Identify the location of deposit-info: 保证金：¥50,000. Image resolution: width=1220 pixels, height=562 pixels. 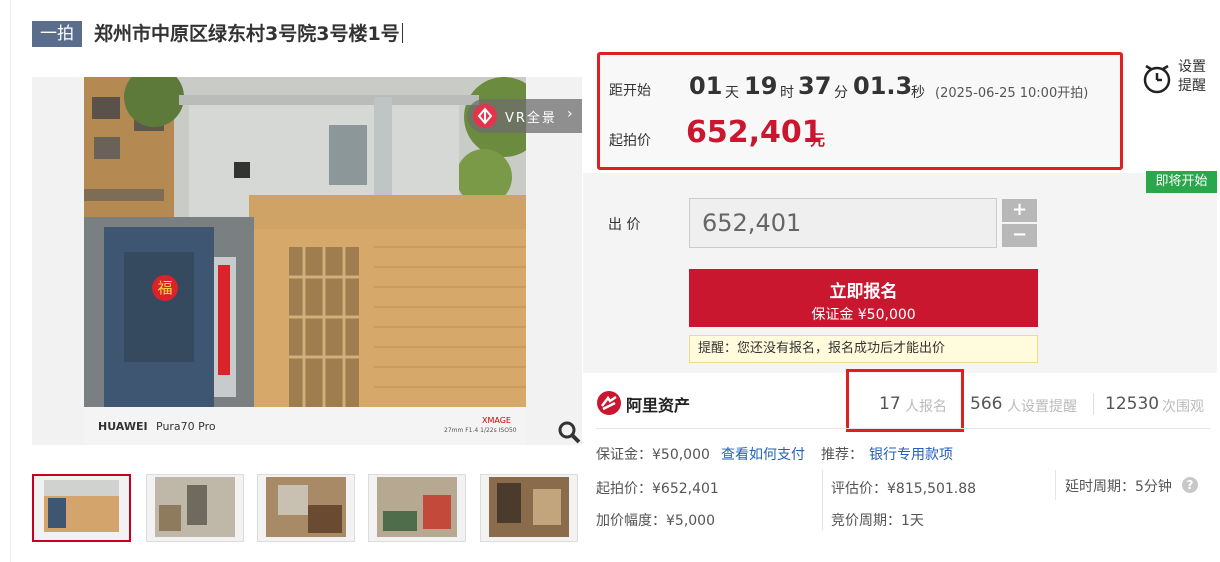
(653, 455).